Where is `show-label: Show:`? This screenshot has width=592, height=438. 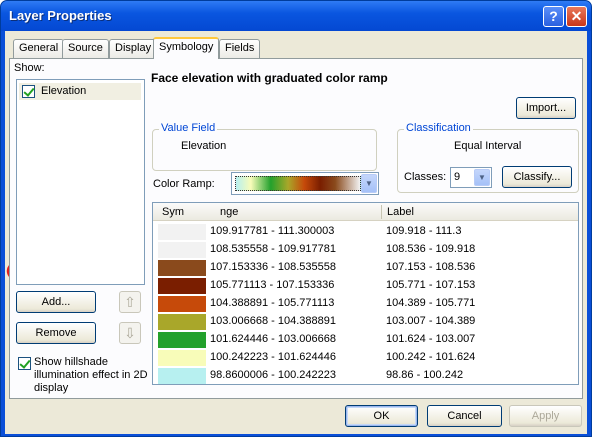
show-label: Show: is located at coordinates (29, 68).